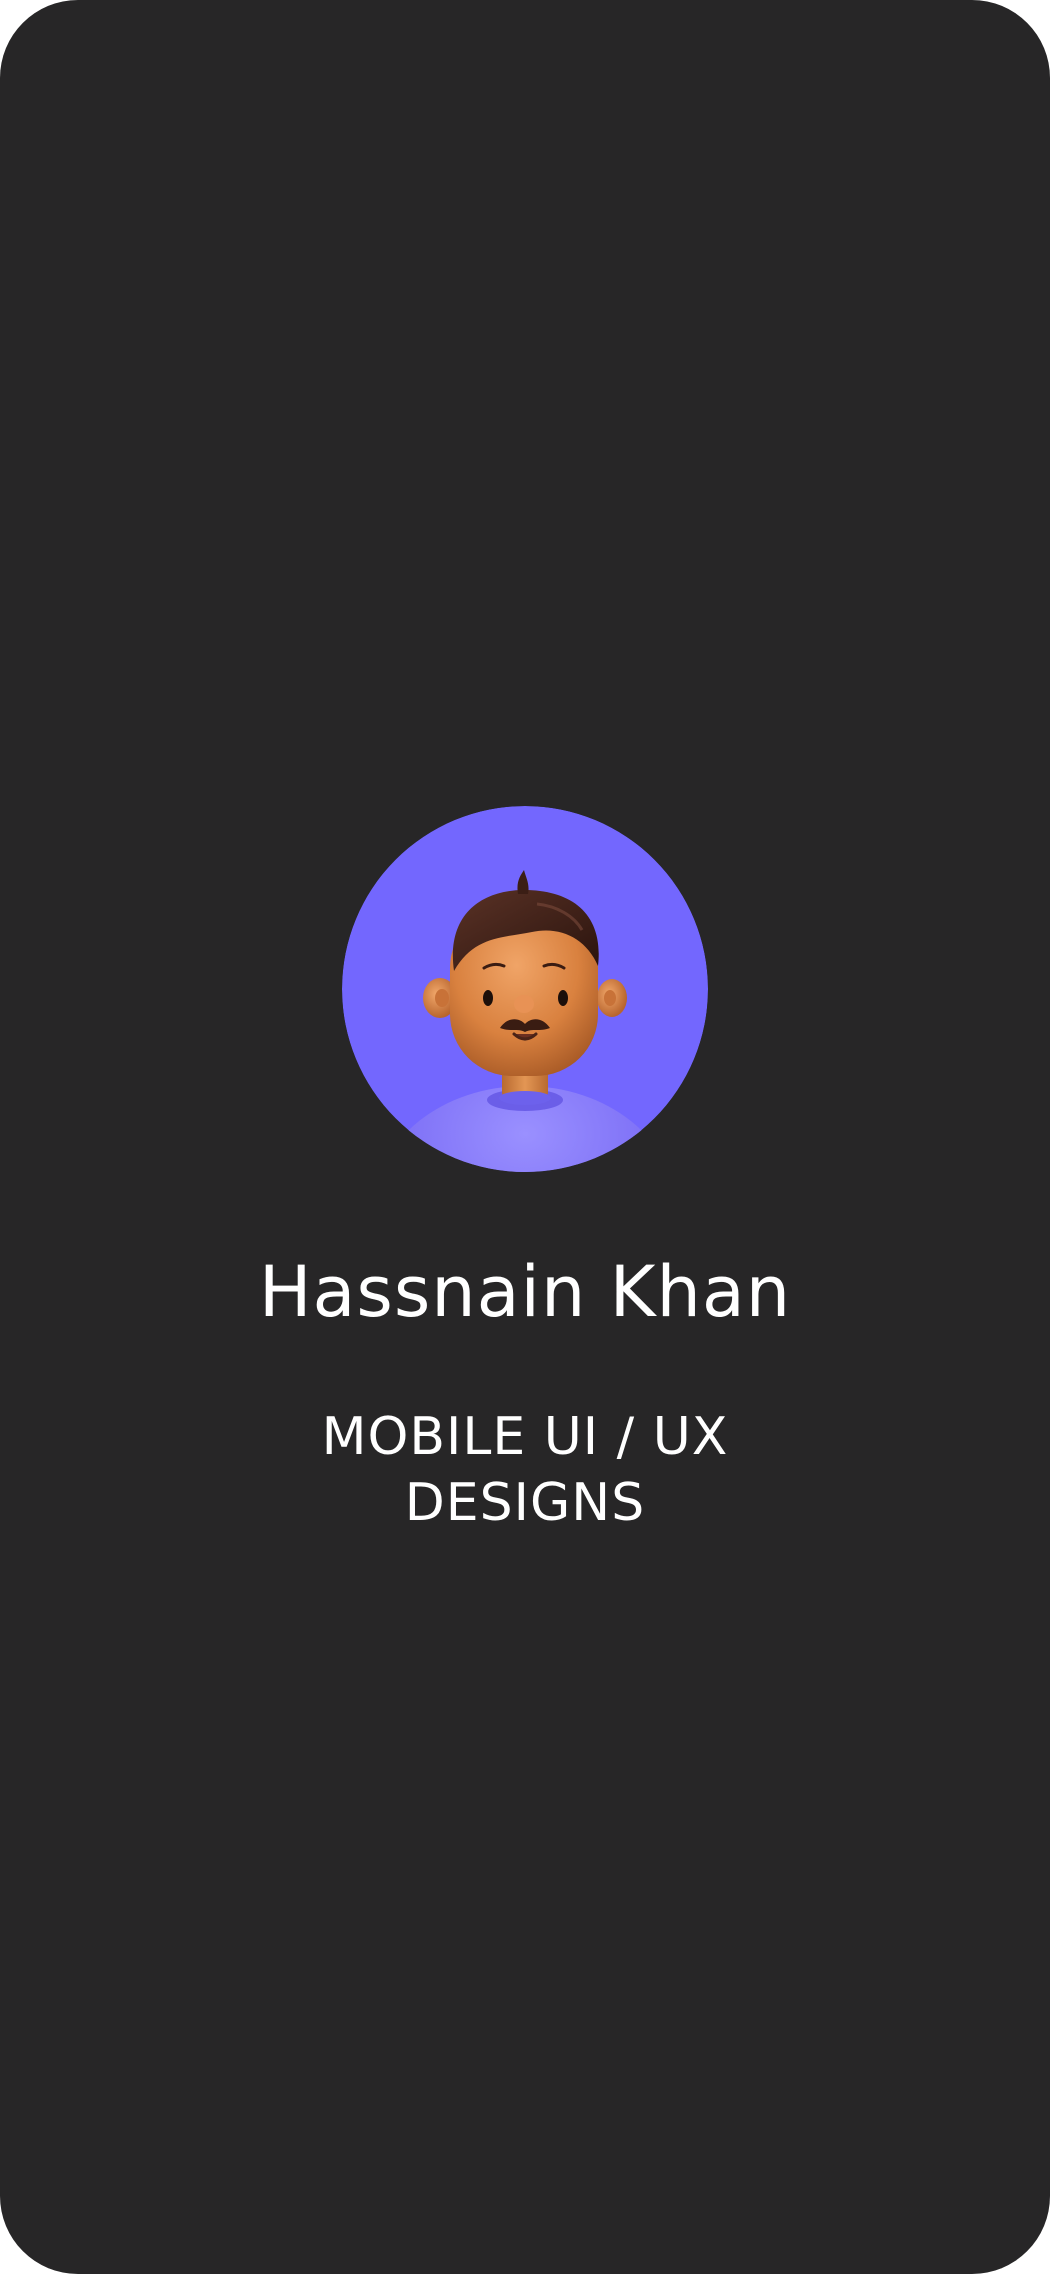 This screenshot has width=1050, height=2274. I want to click on avatar-3d-man-mustache-icon, so click(525, 989).